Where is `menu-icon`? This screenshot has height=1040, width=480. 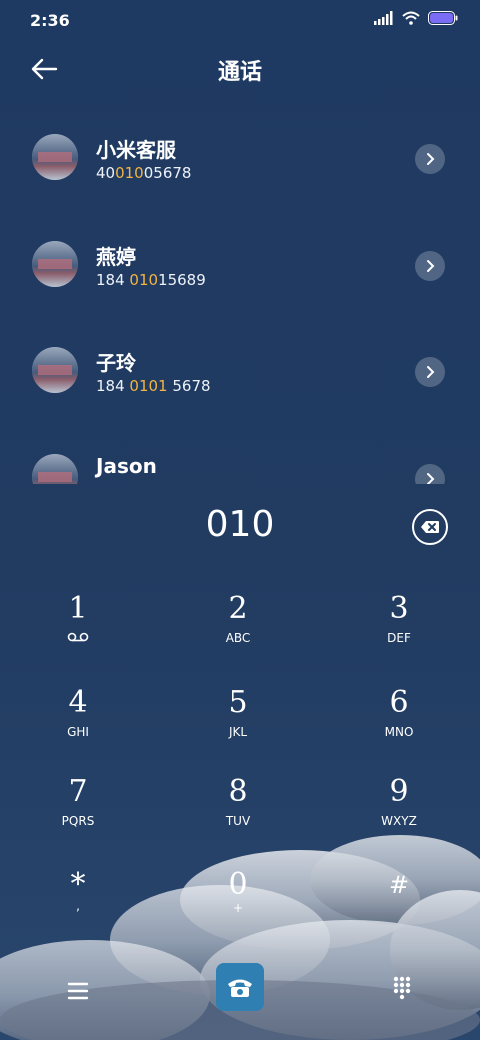 menu-icon is located at coordinates (78, 990).